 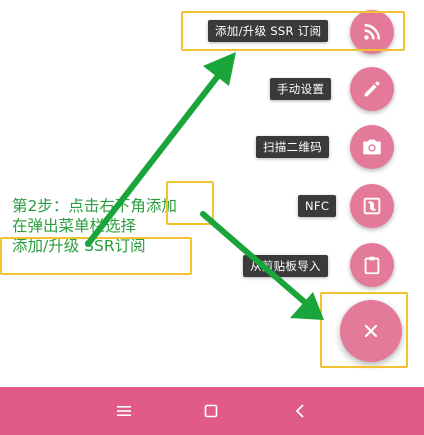 What do you see at coordinates (262, 265) in the screenshot?
I see `arrow-to-main-fab` at bounding box center [262, 265].